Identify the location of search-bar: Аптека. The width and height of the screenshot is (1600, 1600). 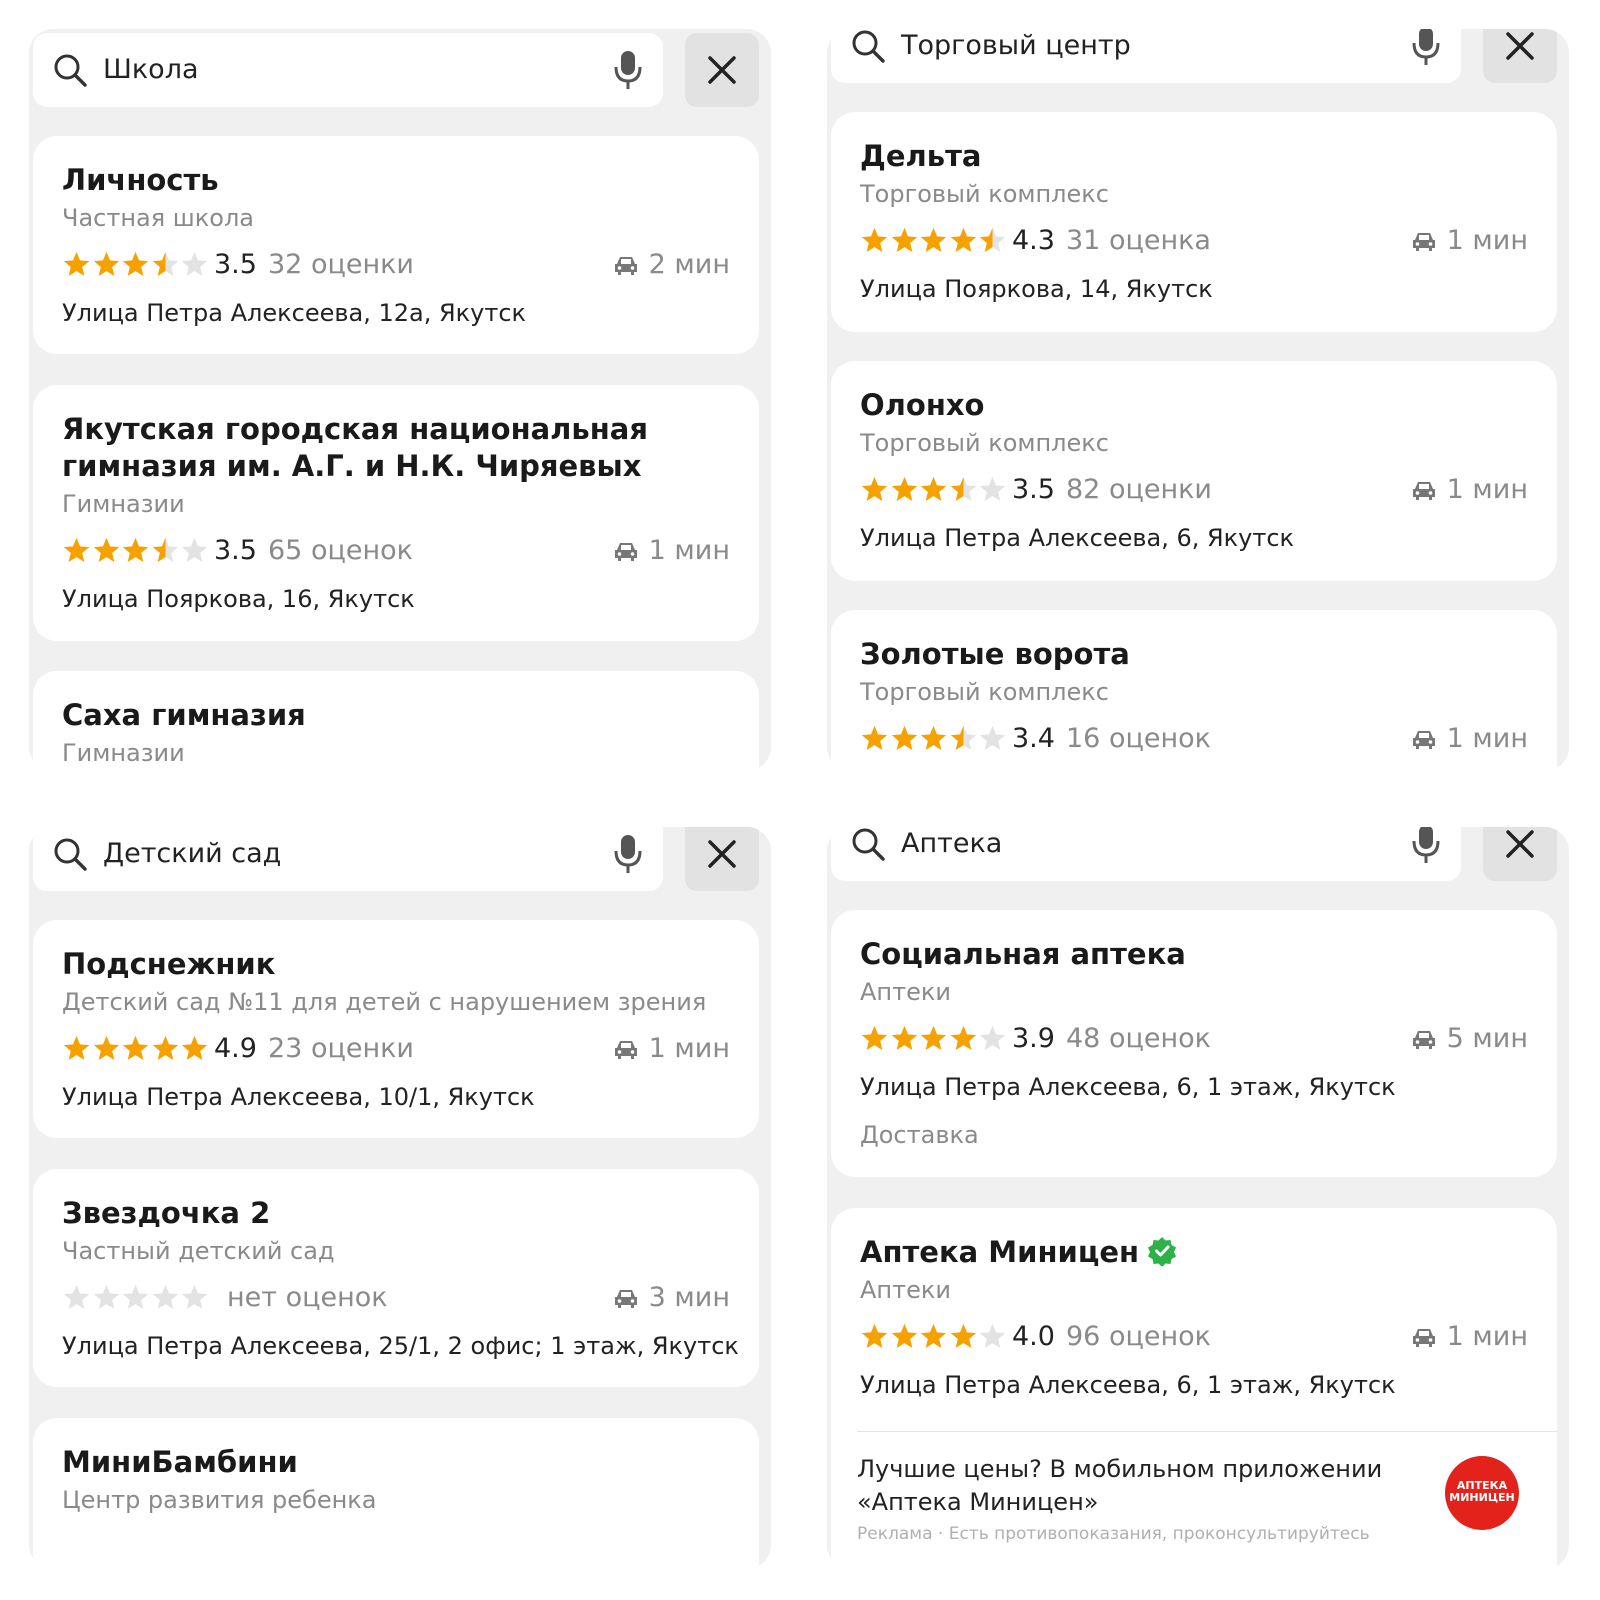
(1146, 854).